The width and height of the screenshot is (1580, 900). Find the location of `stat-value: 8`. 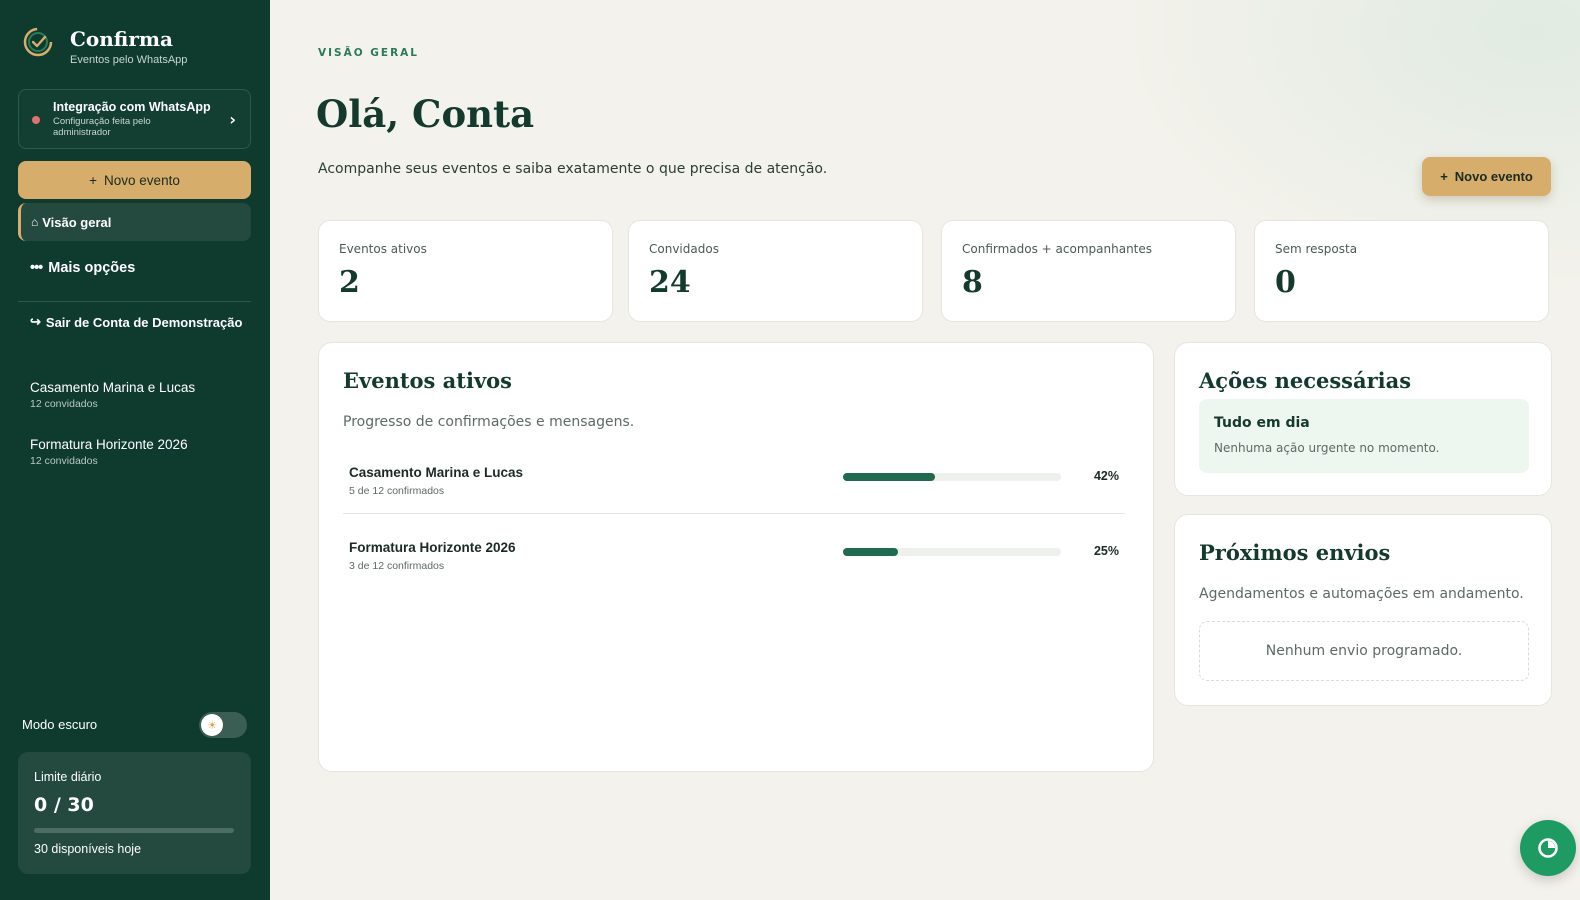

stat-value: 8 is located at coordinates (972, 282).